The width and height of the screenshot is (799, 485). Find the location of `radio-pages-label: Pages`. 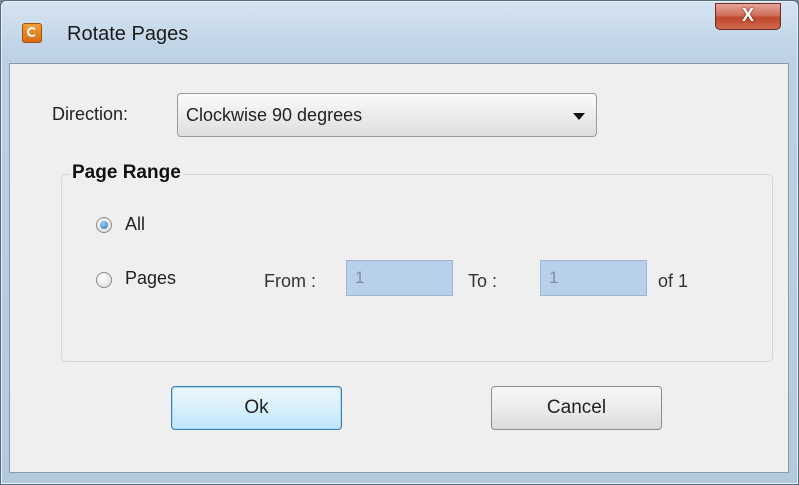

radio-pages-label: Pages is located at coordinates (150, 278).